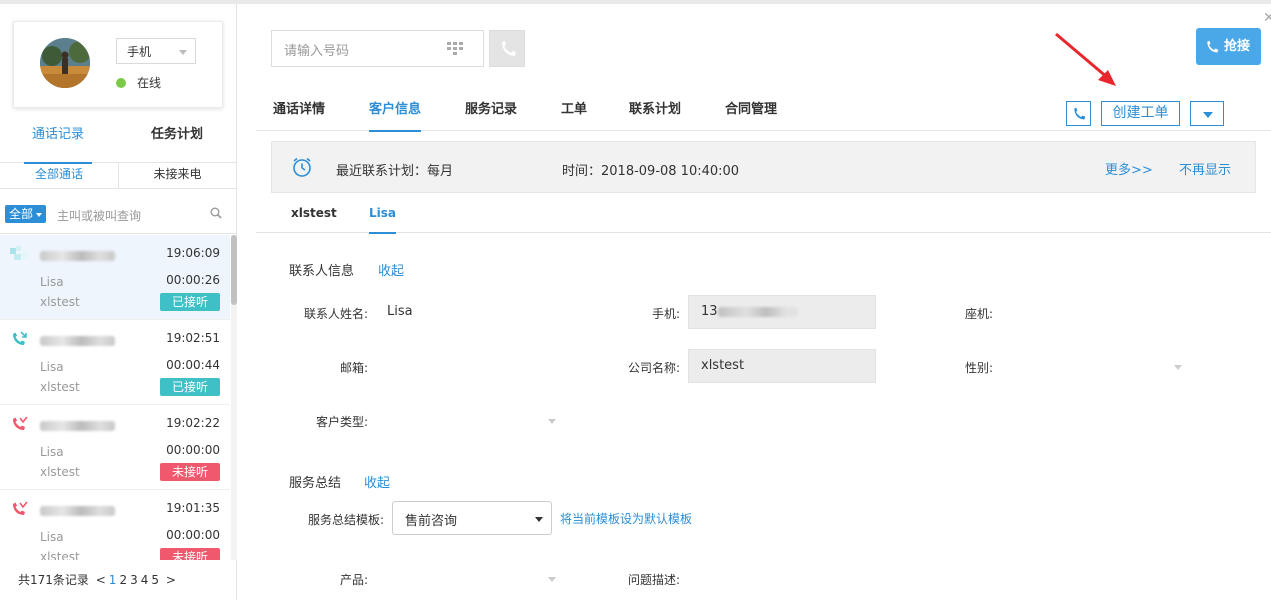 Image resolution: width=1271 pixels, height=600 pixels. I want to click on tab-contact-lisa: Lisa, so click(382, 217).